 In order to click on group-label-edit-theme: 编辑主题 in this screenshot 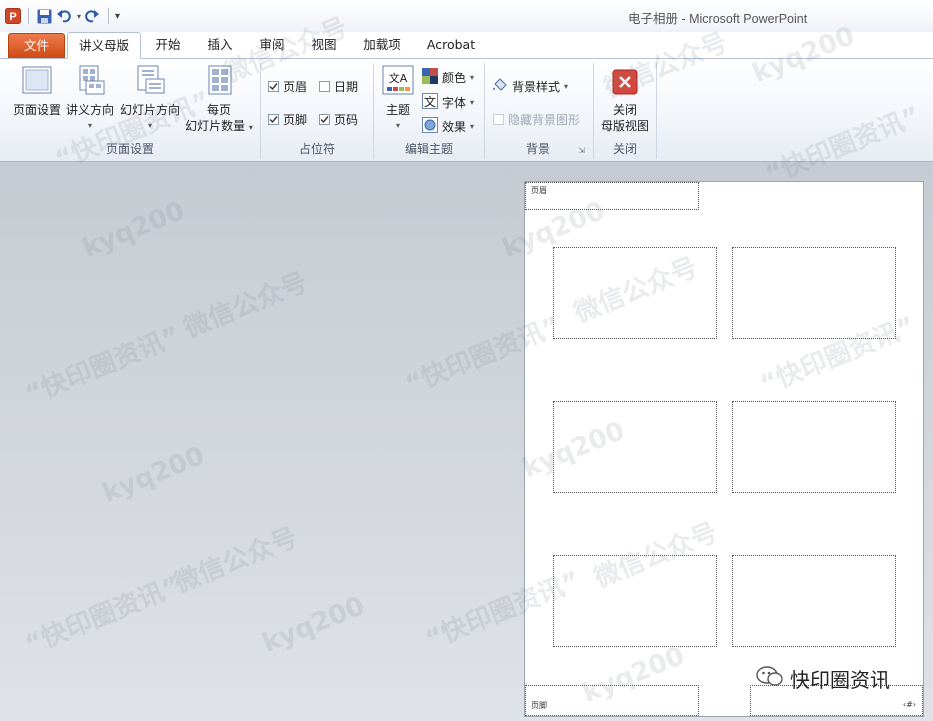, I will do `click(428, 149)`.